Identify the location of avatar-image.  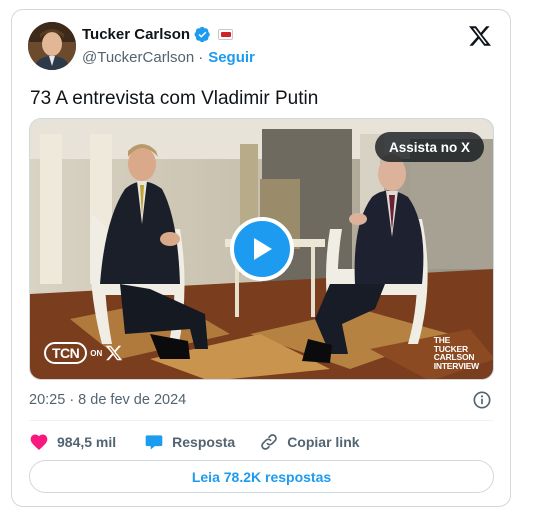
(52, 46).